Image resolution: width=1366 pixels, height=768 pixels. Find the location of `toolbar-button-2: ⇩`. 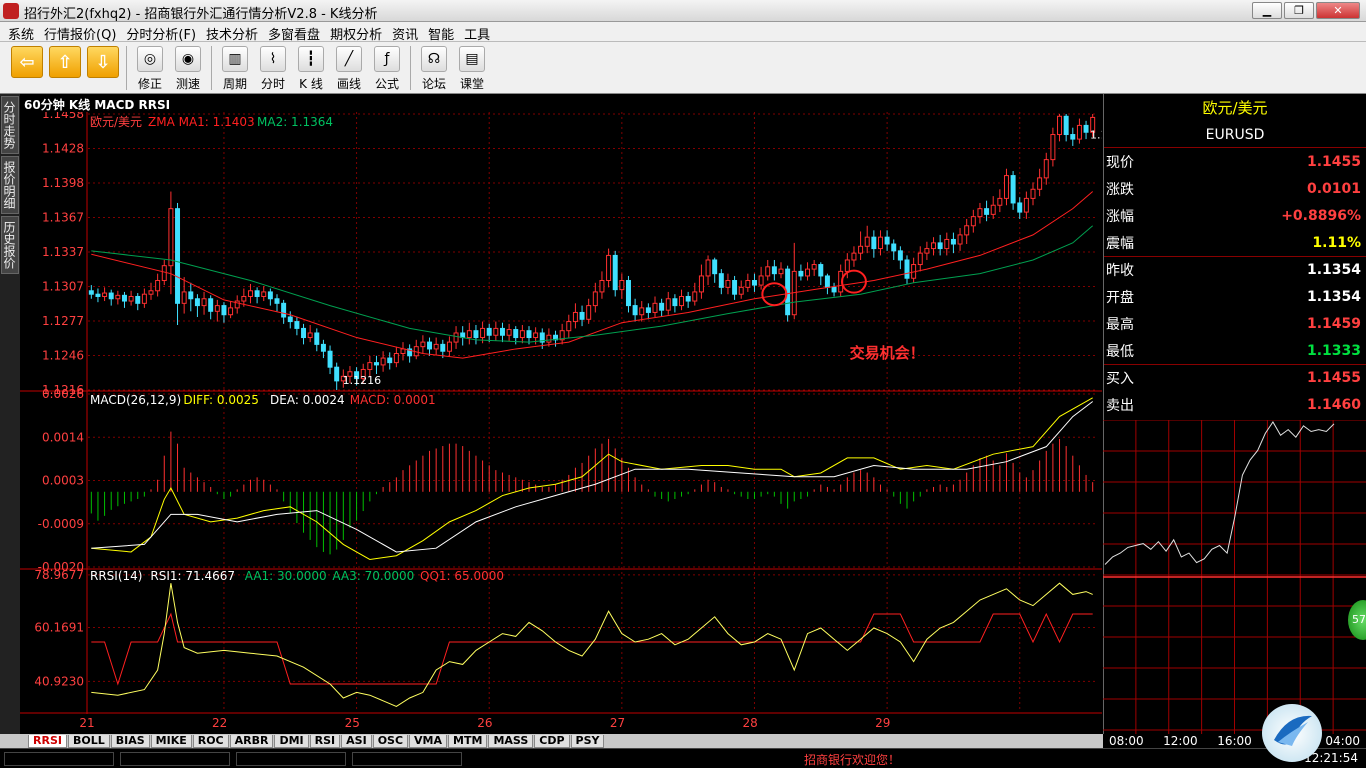

toolbar-button-2: ⇩ is located at coordinates (103, 69).